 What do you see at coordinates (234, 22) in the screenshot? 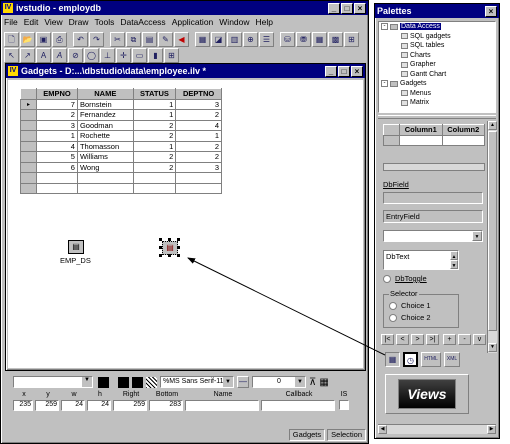
I see `menu-window: Window` at bounding box center [234, 22].